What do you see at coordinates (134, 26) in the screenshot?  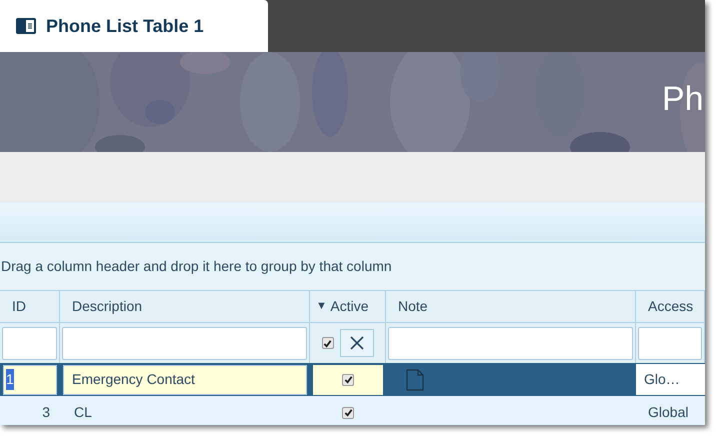 I see `tab: Phone List Table 1` at bounding box center [134, 26].